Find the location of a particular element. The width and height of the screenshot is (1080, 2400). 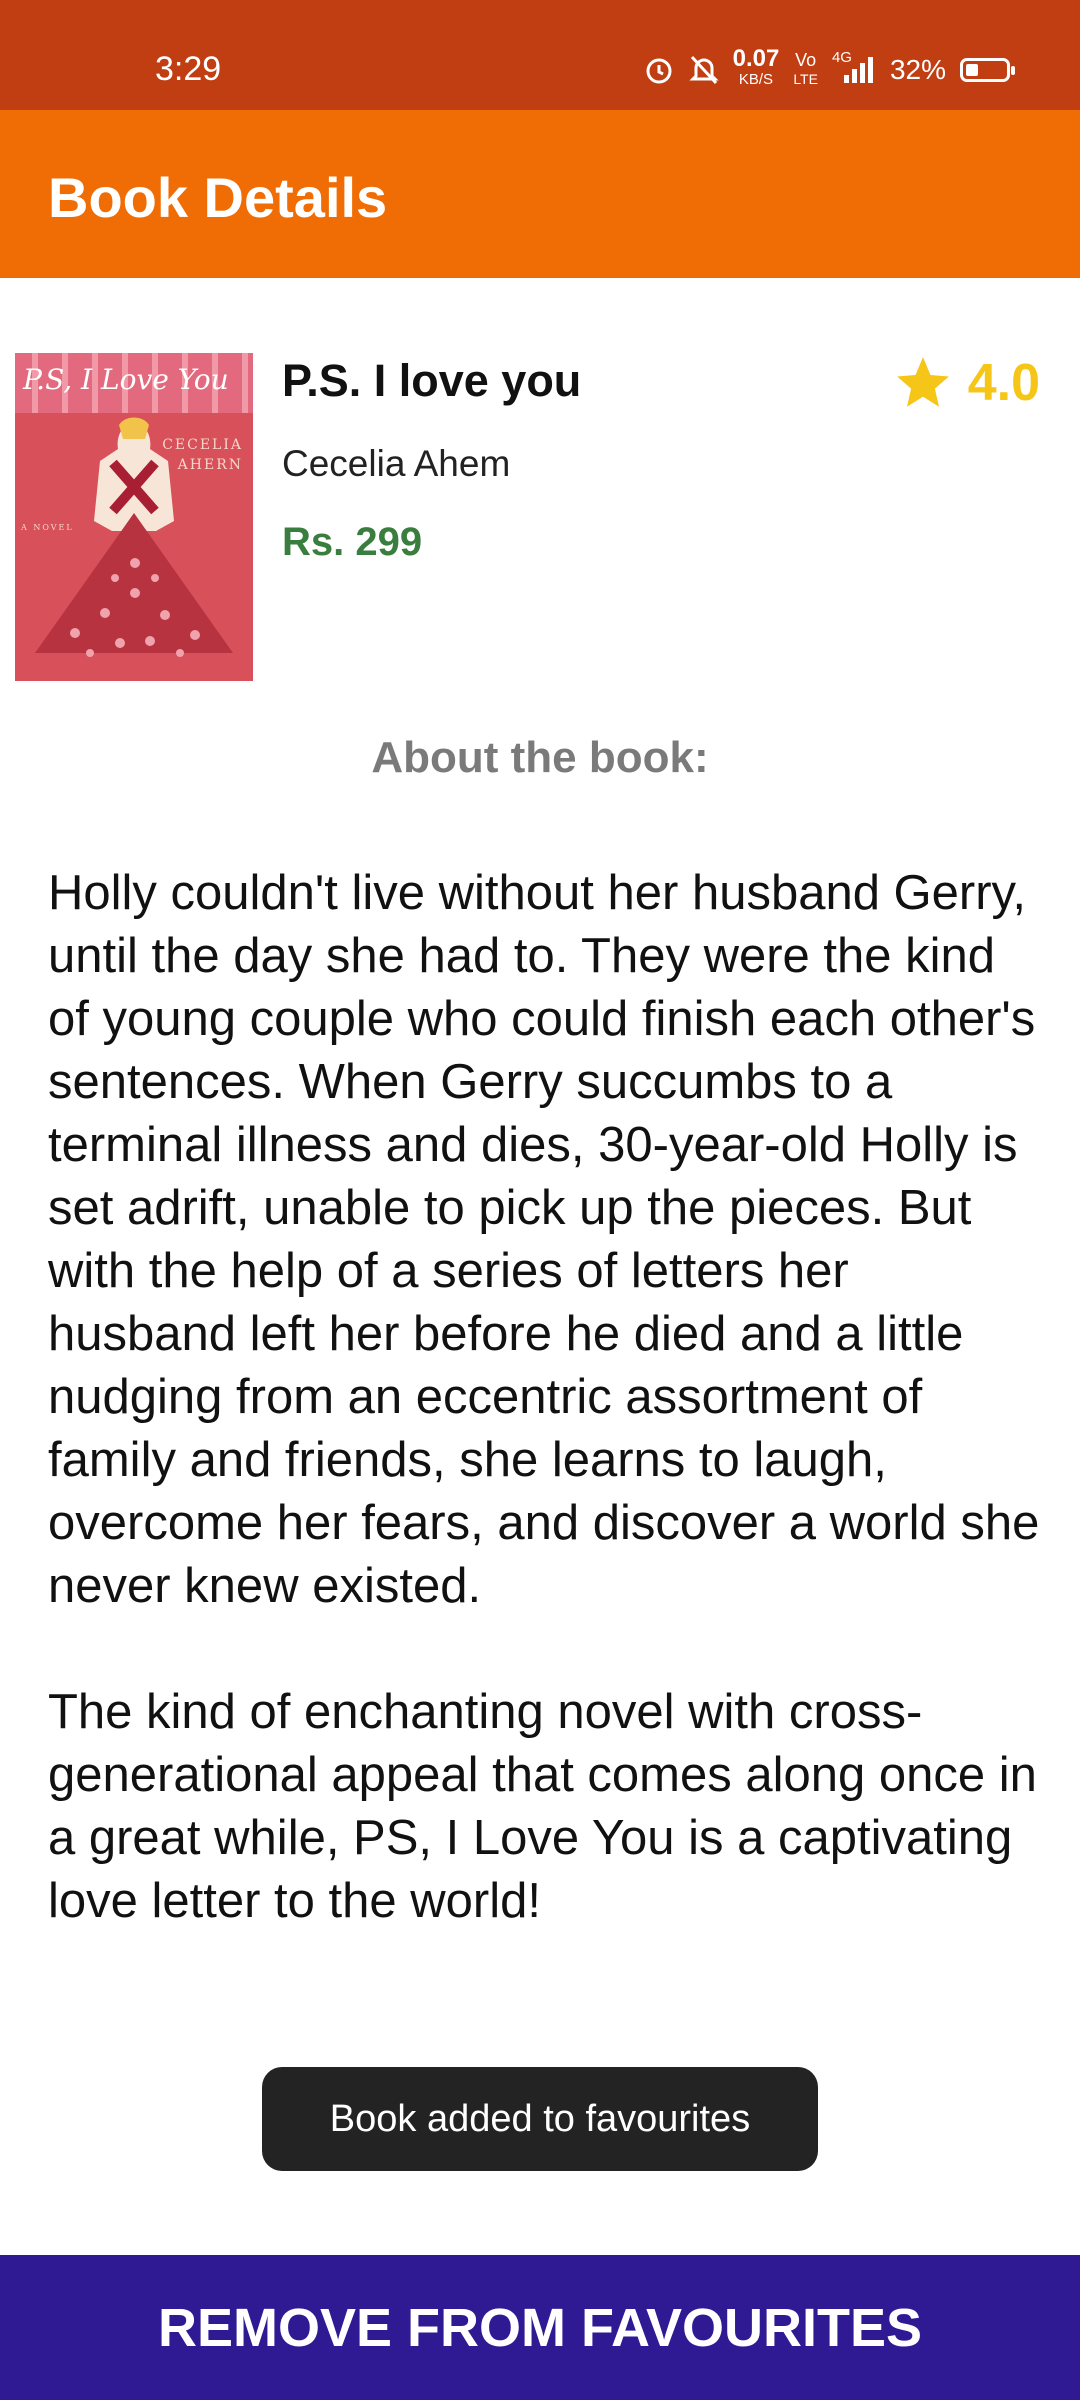

cover-tag: A NOVEL is located at coordinates (47, 527).